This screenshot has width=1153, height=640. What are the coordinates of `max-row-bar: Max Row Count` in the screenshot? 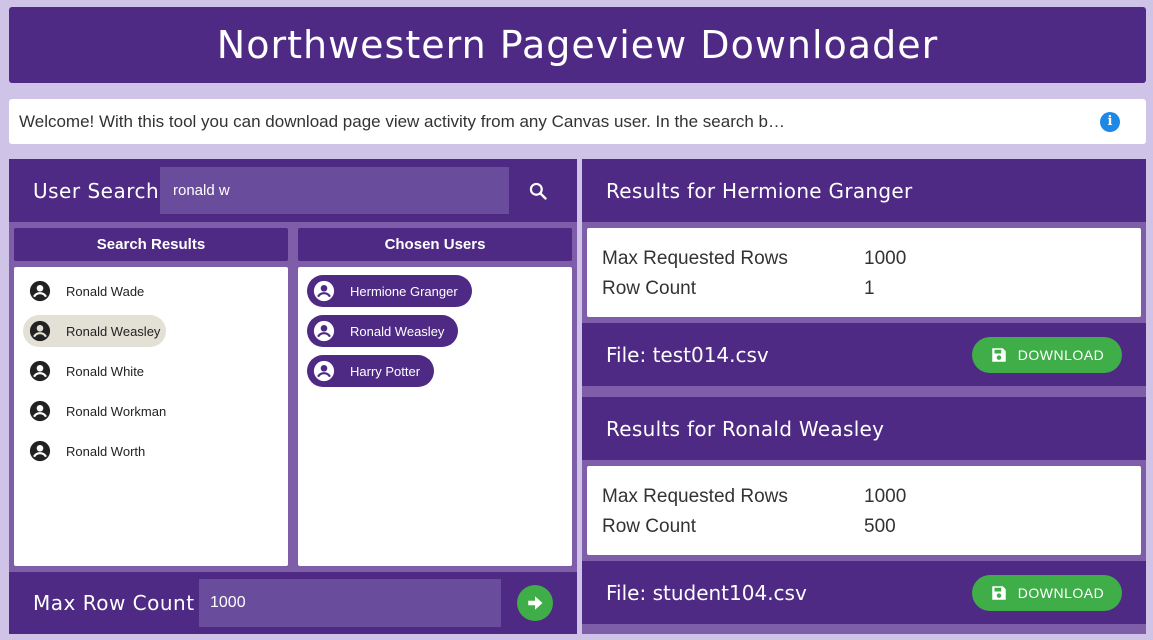 It's located at (293, 603).